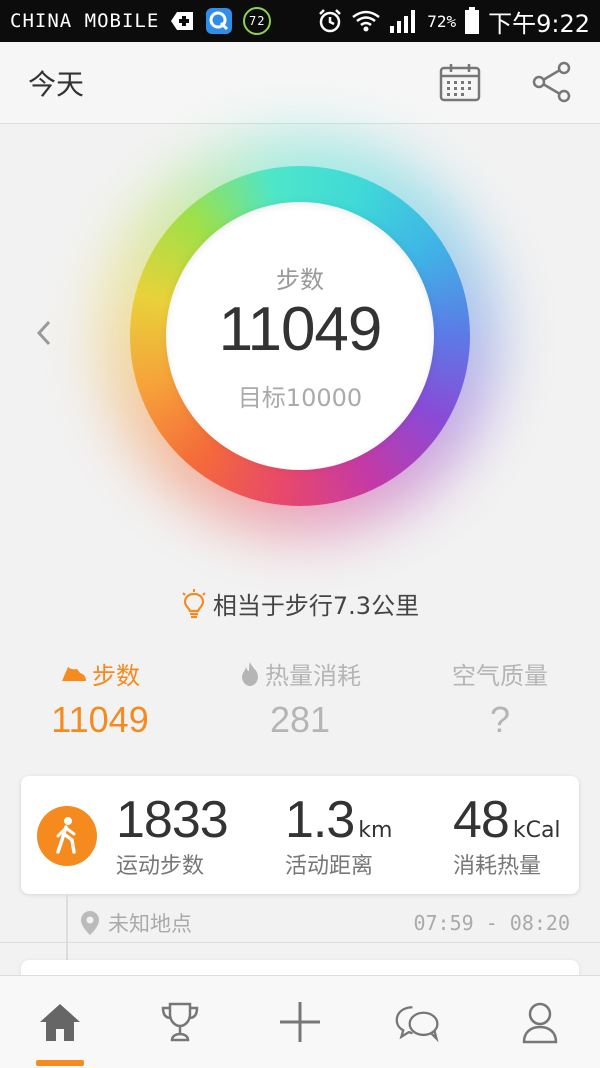 This screenshot has height=1068, width=600. I want to click on distance-tip: 相当于步行7.3公里, so click(300, 603).